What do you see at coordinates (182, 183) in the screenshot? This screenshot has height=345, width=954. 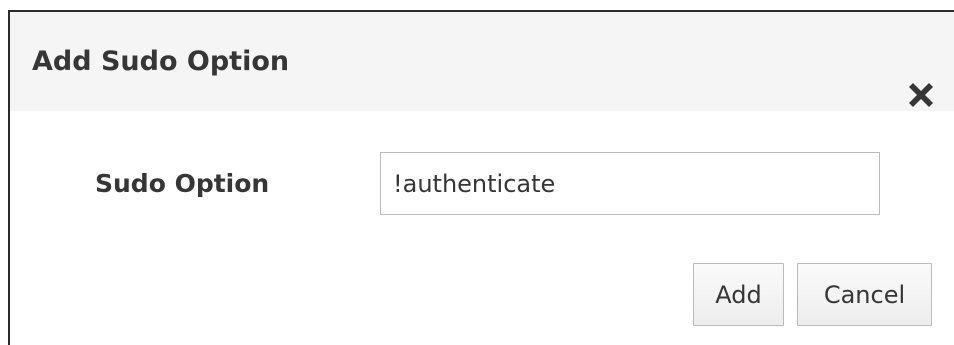 I see `sudo-option-label: Sudo Option` at bounding box center [182, 183].